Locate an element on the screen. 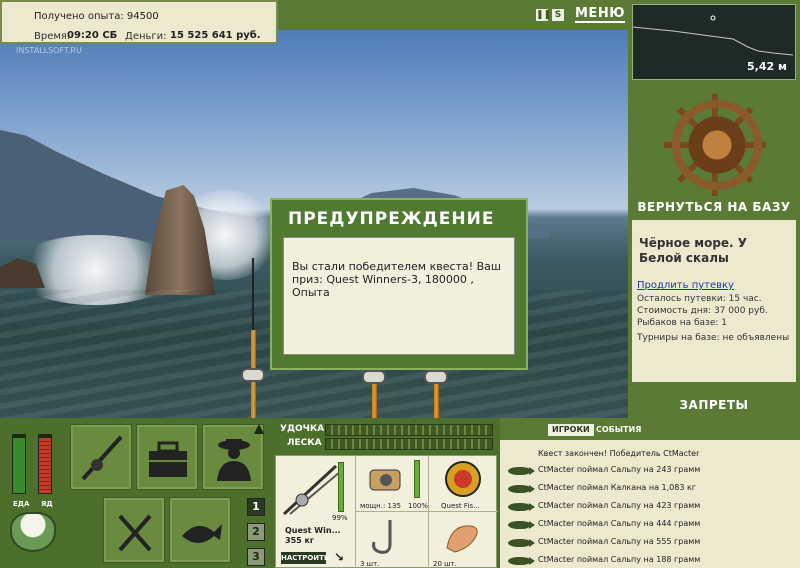 This screenshot has height=568, width=800. bait-icon is located at coordinates (462, 539).